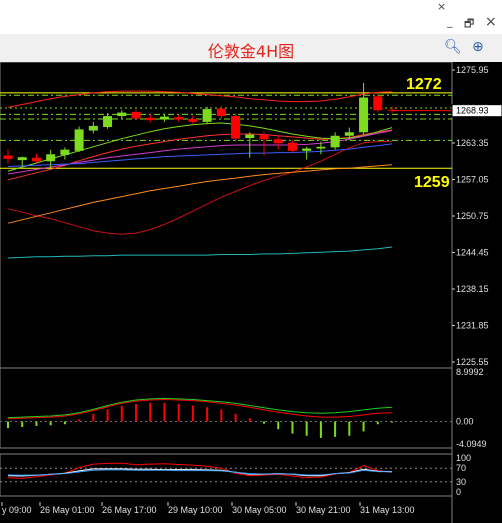  Describe the element at coordinates (463, 458) in the screenshot. I see `stoch-tick-label: 100` at that location.